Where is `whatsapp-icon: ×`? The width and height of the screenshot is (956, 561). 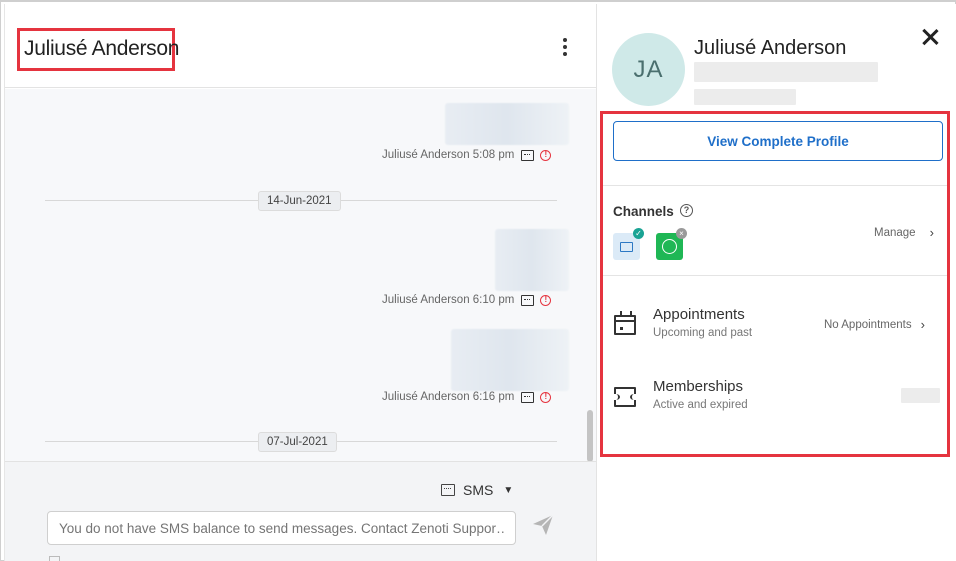
whatsapp-icon: × is located at coordinates (671, 244).